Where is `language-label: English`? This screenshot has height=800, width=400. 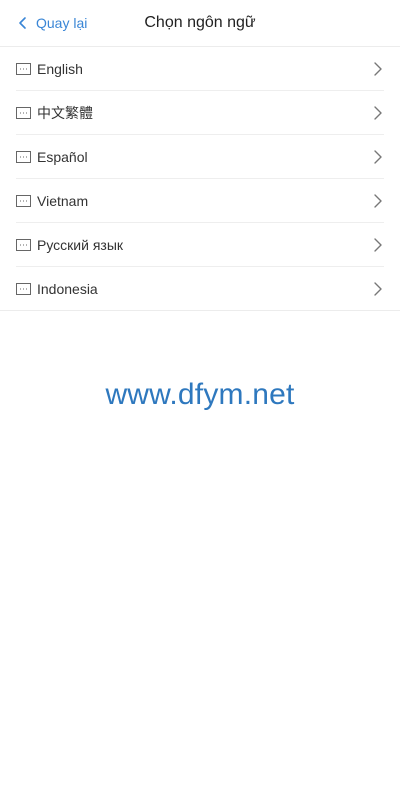
language-label: English is located at coordinates (60, 68).